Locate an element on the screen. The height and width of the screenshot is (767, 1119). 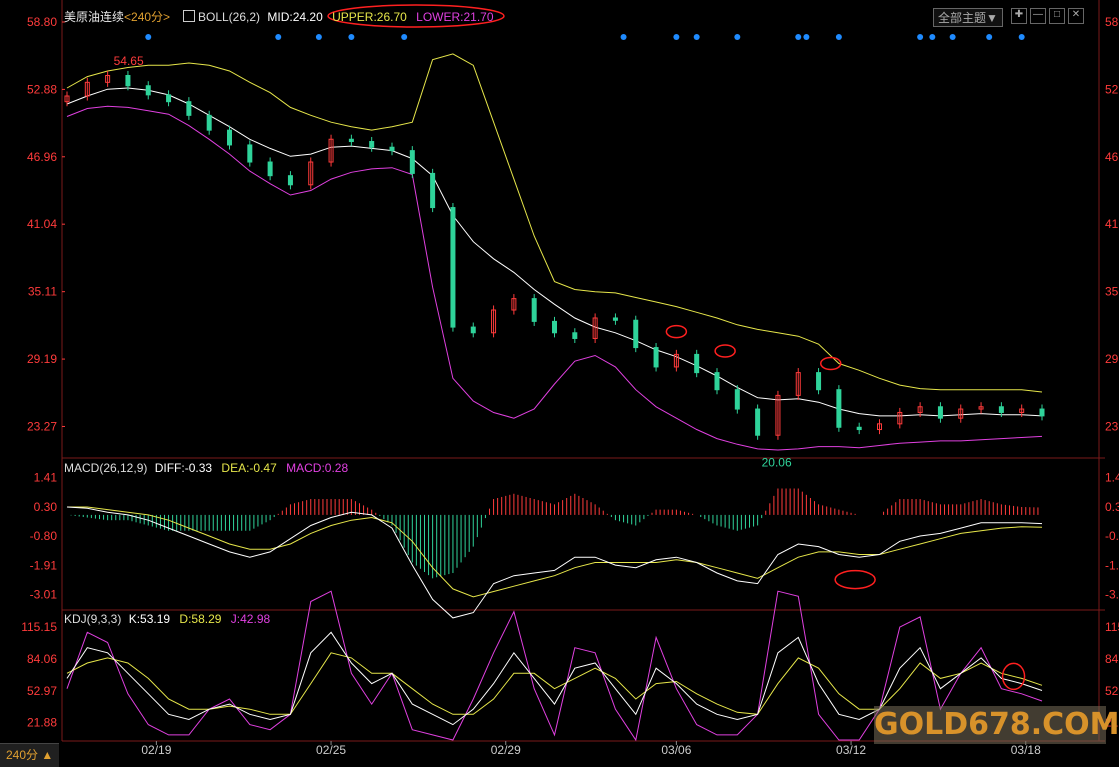
macd-tick-label-left: -3.01 is located at coordinates (44, 594).